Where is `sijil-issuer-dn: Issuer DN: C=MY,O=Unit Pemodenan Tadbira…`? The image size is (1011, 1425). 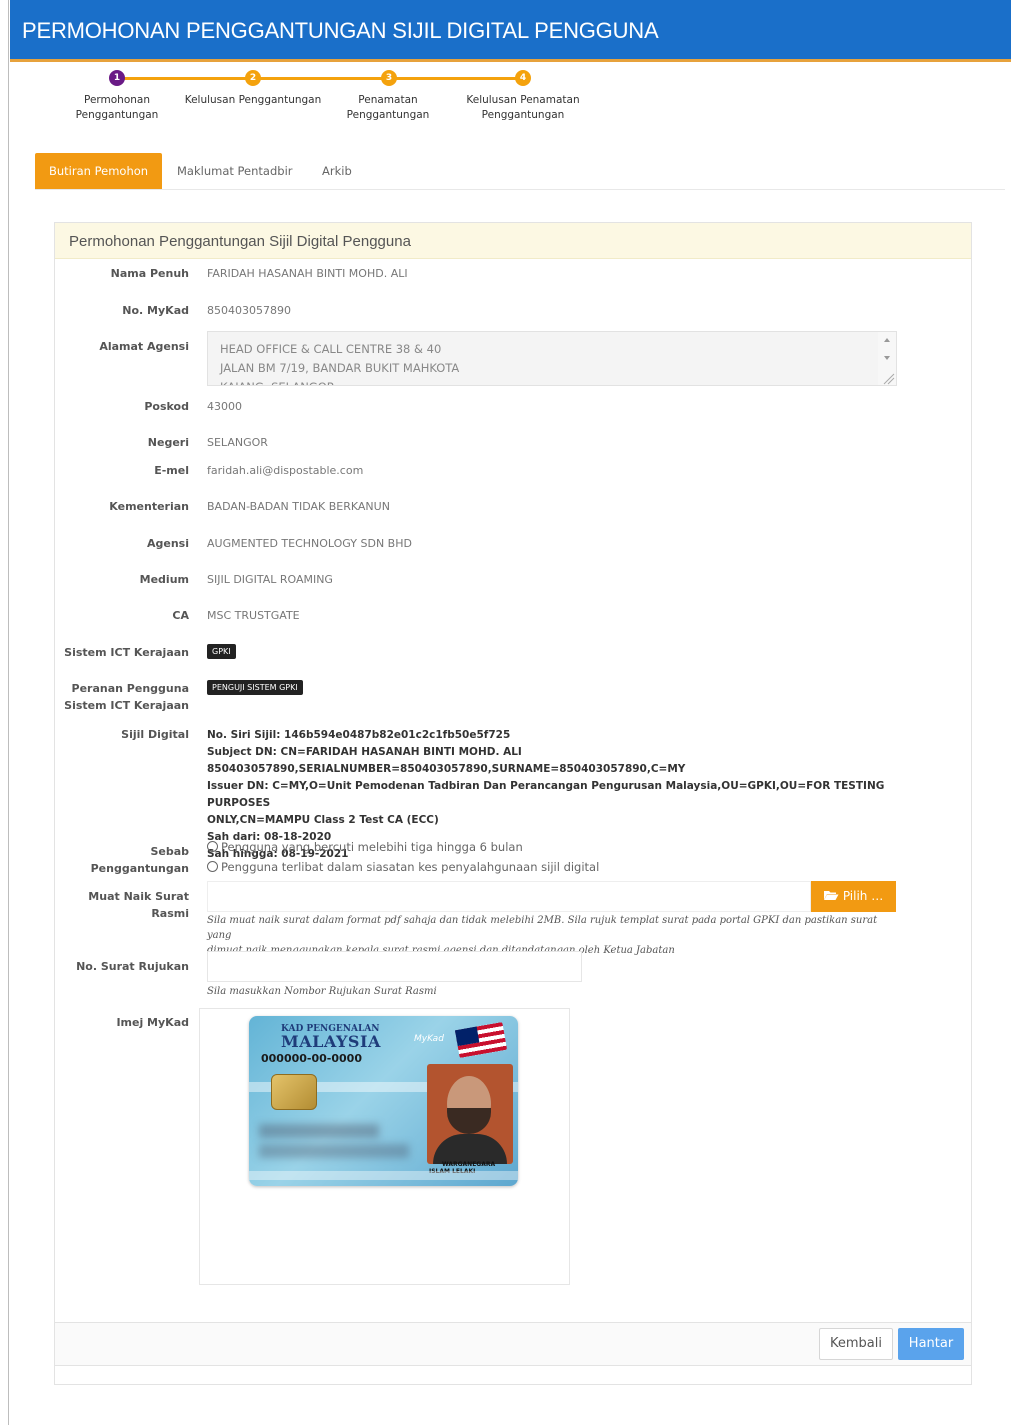
sijil-issuer-dn: Issuer DN: C=MY,O=Unit Pemodenan Tadbira… is located at coordinates (546, 794).